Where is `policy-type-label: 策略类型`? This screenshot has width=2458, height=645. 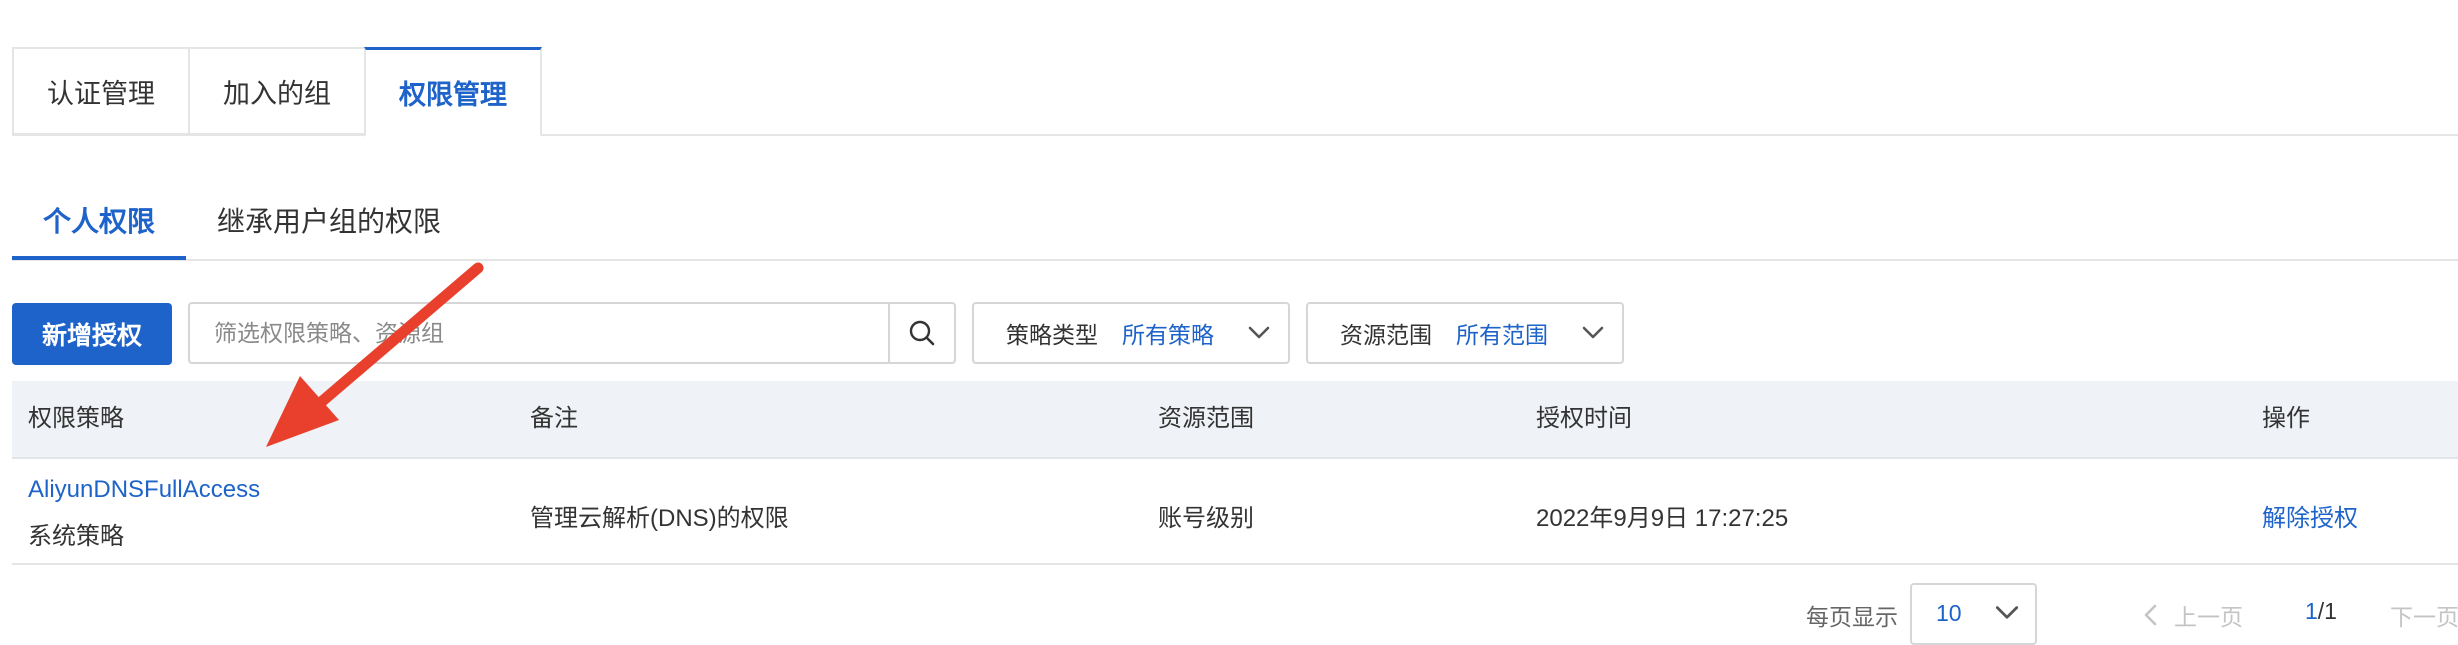 policy-type-label: 策略类型 is located at coordinates (1052, 335).